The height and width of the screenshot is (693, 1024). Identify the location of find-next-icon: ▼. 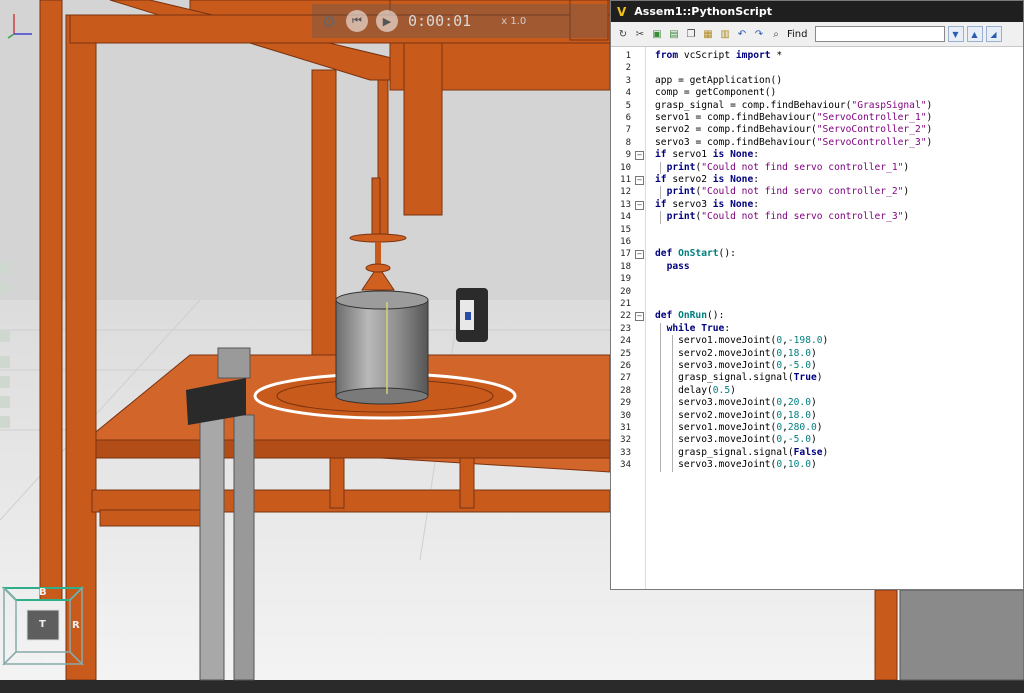
(955, 34).